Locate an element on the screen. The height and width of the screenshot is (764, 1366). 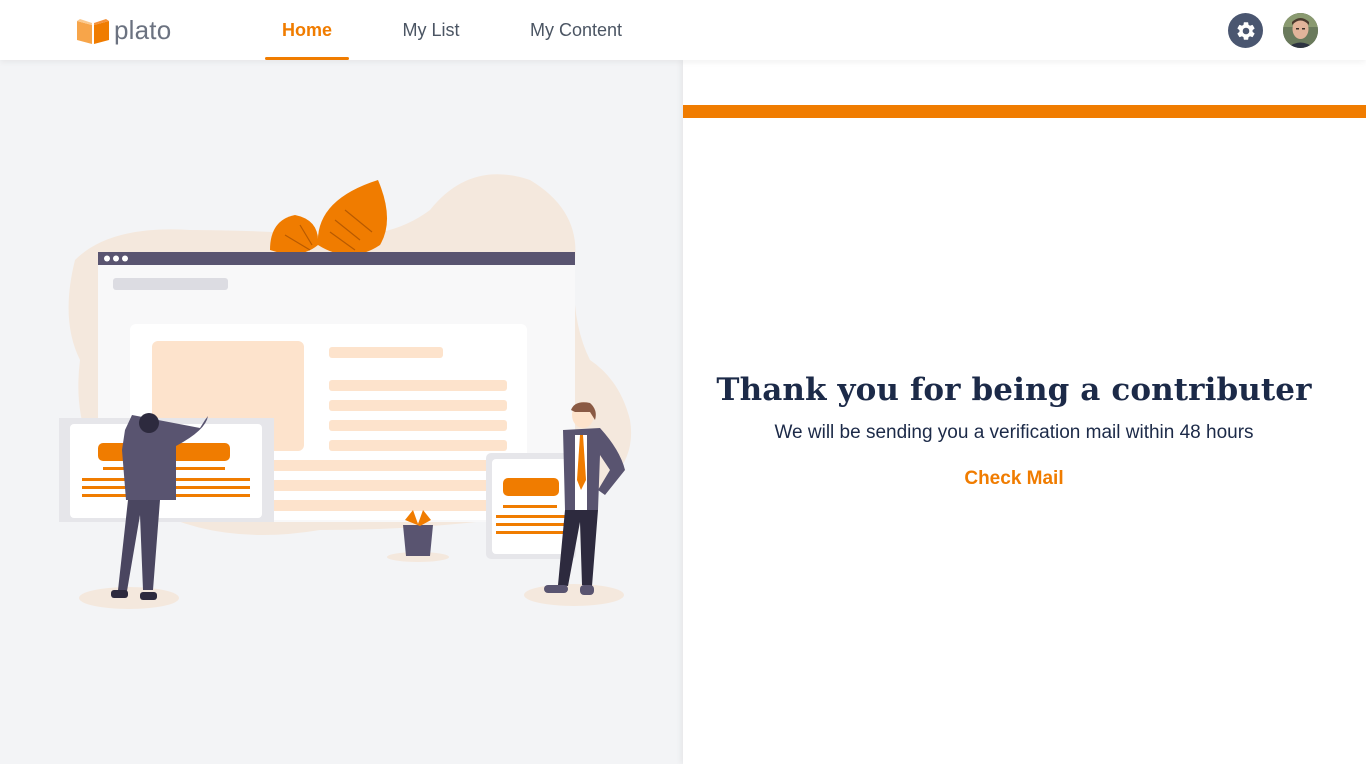
plant-pot is located at coordinates (418, 540).